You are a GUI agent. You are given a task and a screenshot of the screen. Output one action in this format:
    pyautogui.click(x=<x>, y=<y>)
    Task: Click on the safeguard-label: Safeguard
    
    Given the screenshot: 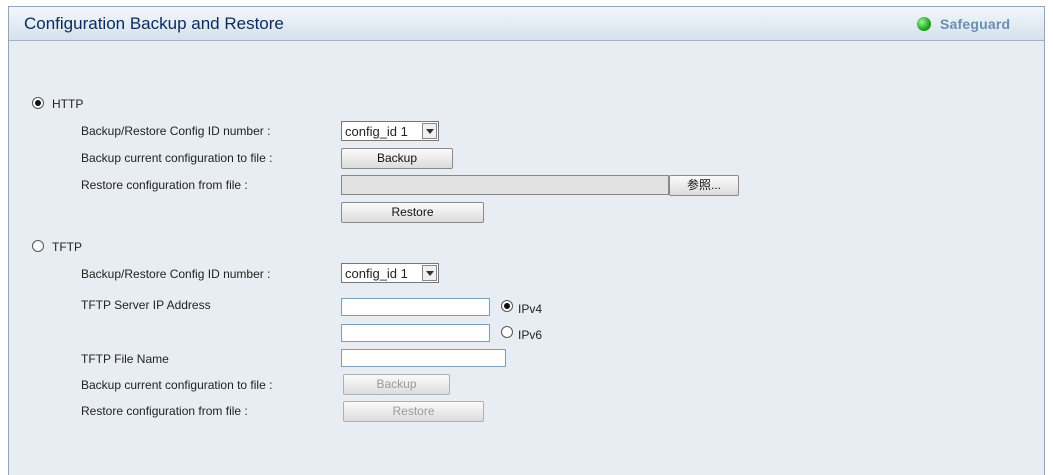 What is the action you would take?
    pyautogui.click(x=975, y=24)
    